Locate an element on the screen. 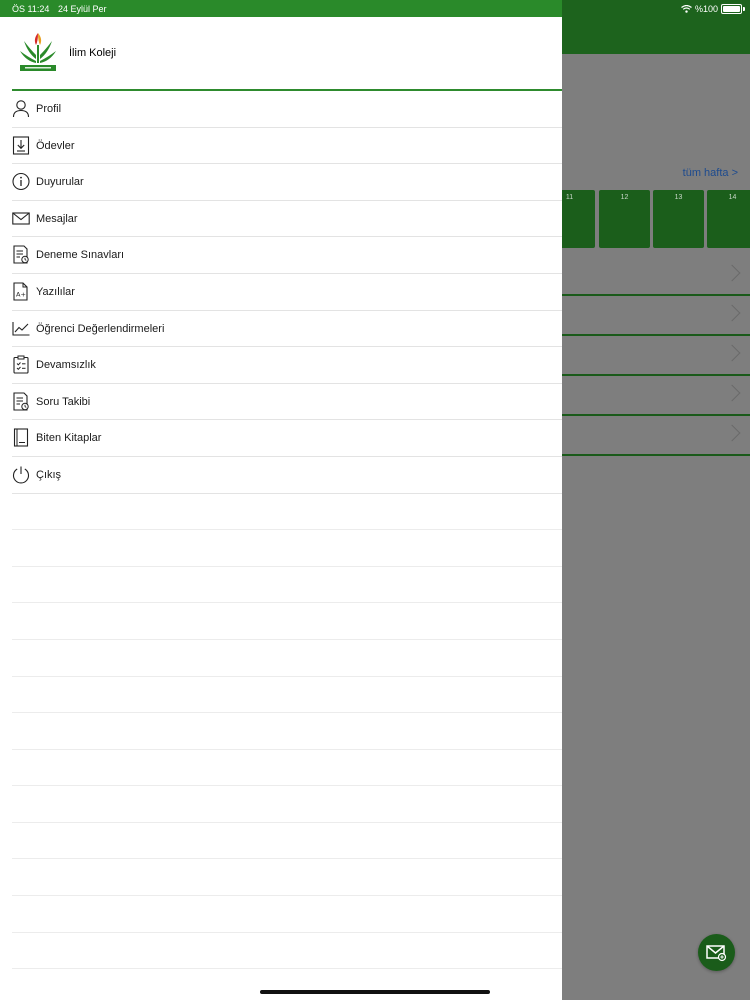 This screenshot has width=750, height=1000. menu-item-student-evaluations: Öğrenci Değerlendirmeleri is located at coordinates (287, 329).